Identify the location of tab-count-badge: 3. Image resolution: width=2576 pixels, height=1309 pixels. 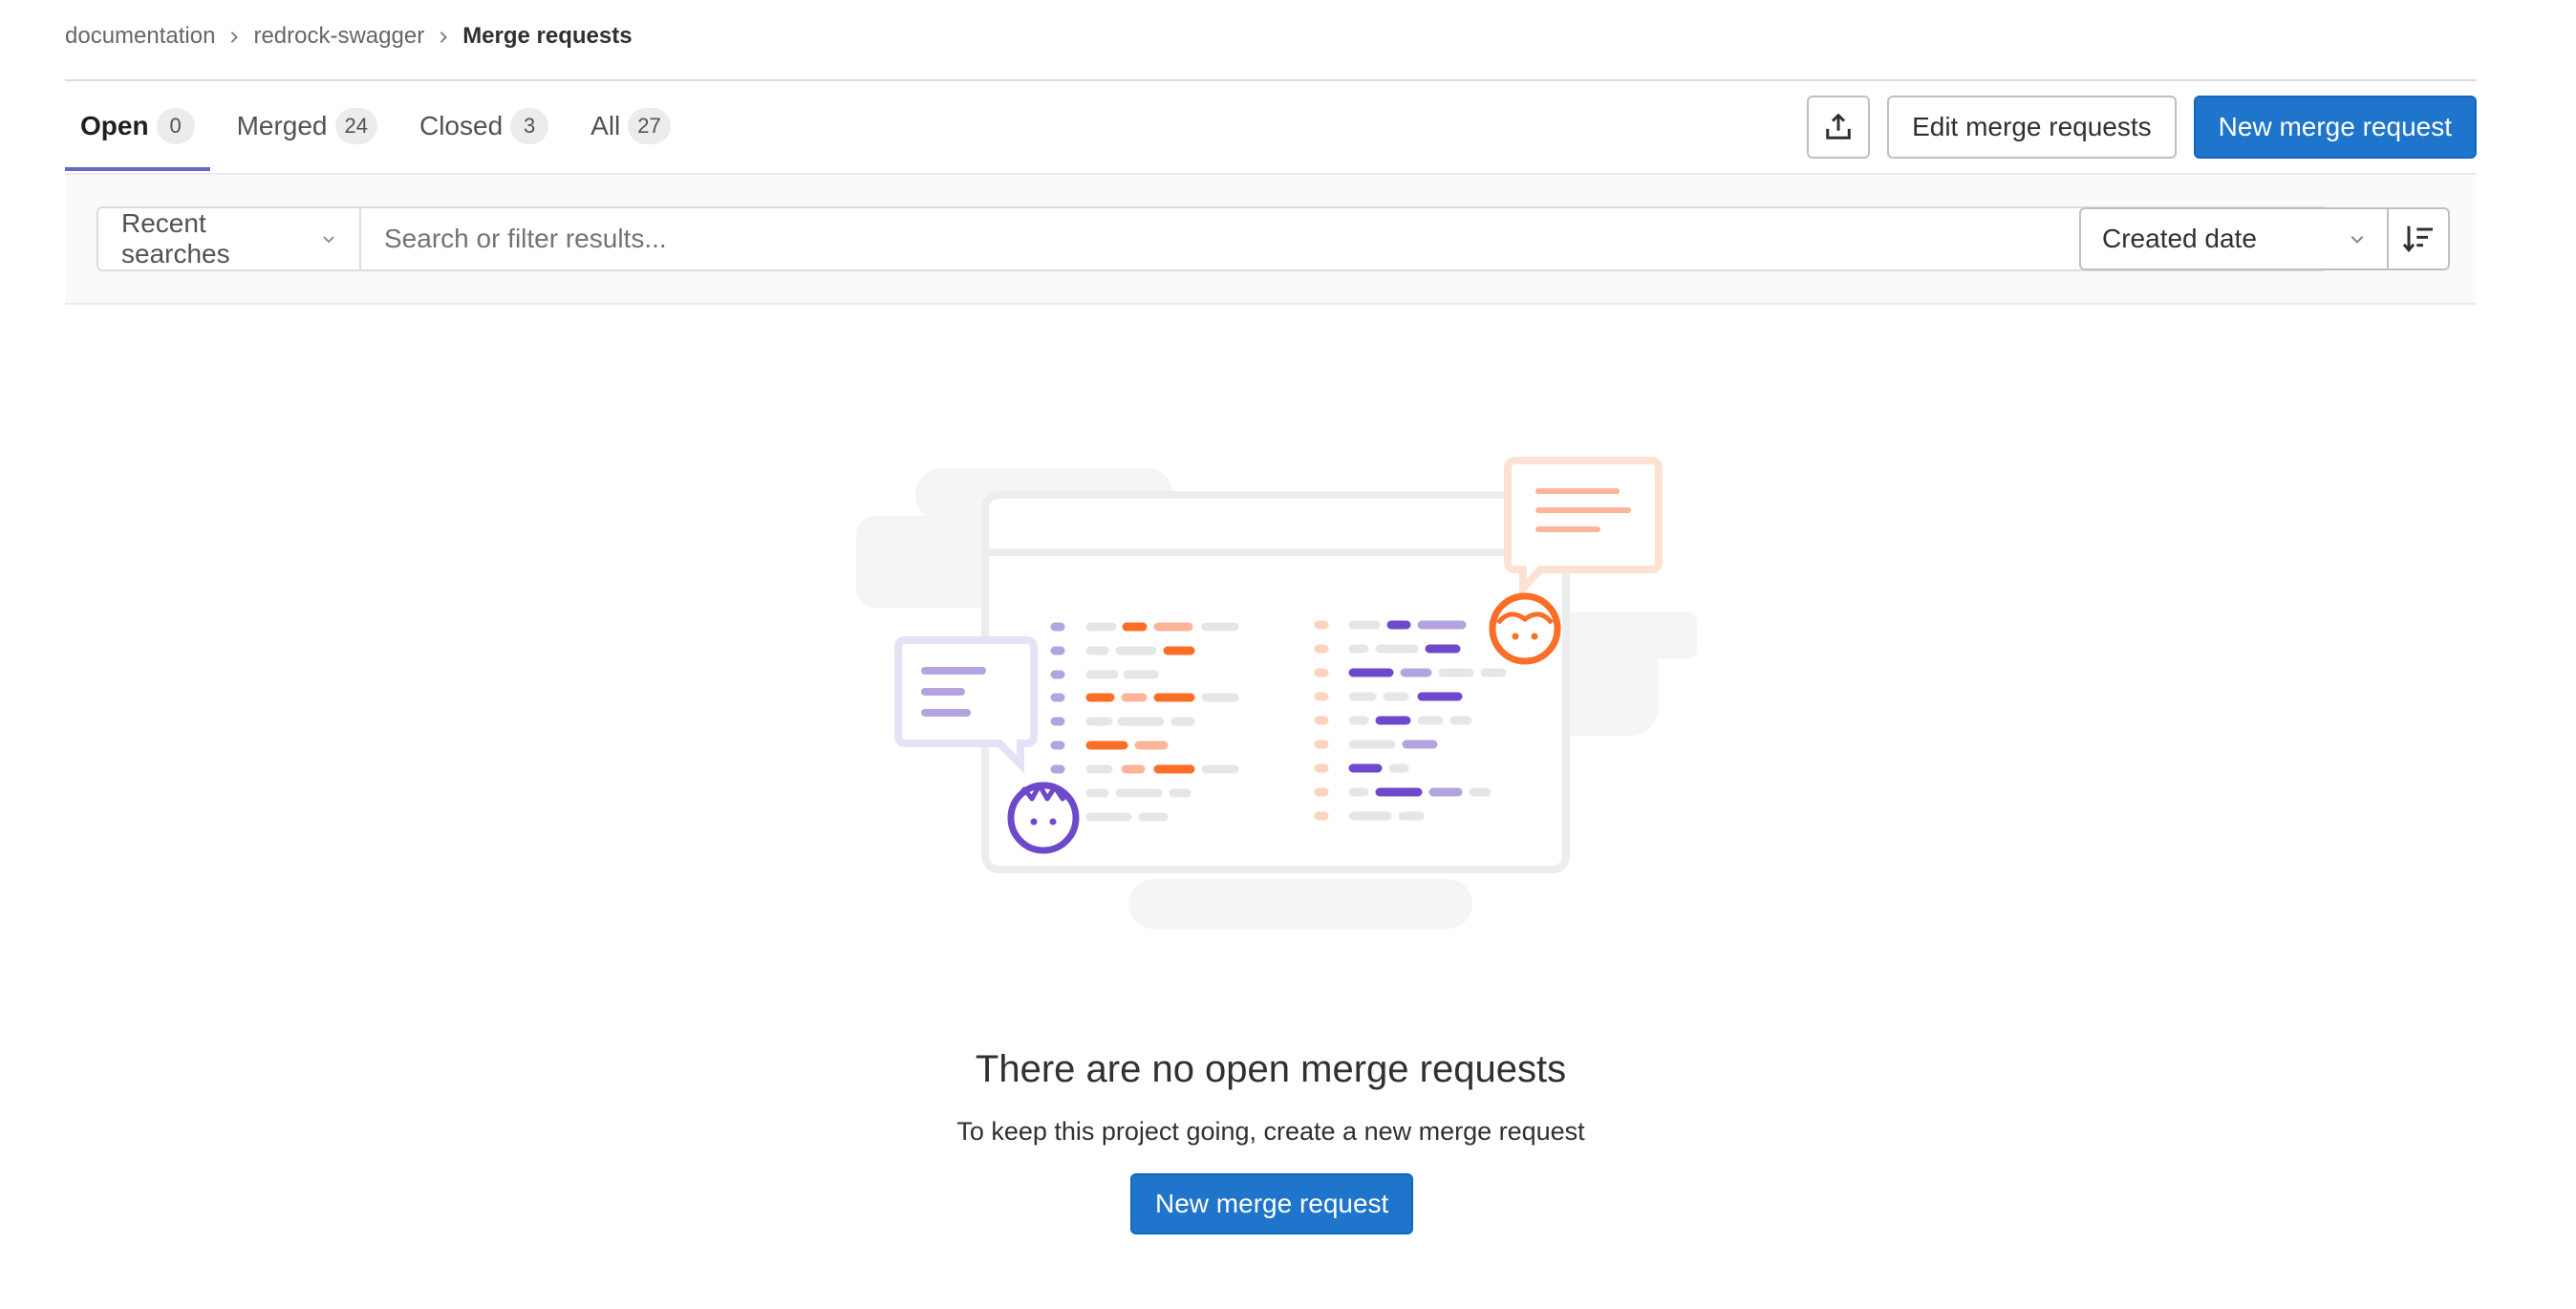
(529, 126).